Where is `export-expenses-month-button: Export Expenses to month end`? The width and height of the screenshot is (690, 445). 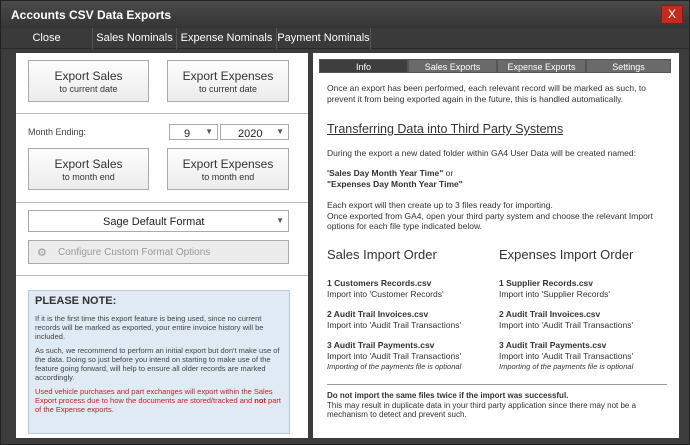
export-expenses-month-button: Export Expenses to month end is located at coordinates (228, 169).